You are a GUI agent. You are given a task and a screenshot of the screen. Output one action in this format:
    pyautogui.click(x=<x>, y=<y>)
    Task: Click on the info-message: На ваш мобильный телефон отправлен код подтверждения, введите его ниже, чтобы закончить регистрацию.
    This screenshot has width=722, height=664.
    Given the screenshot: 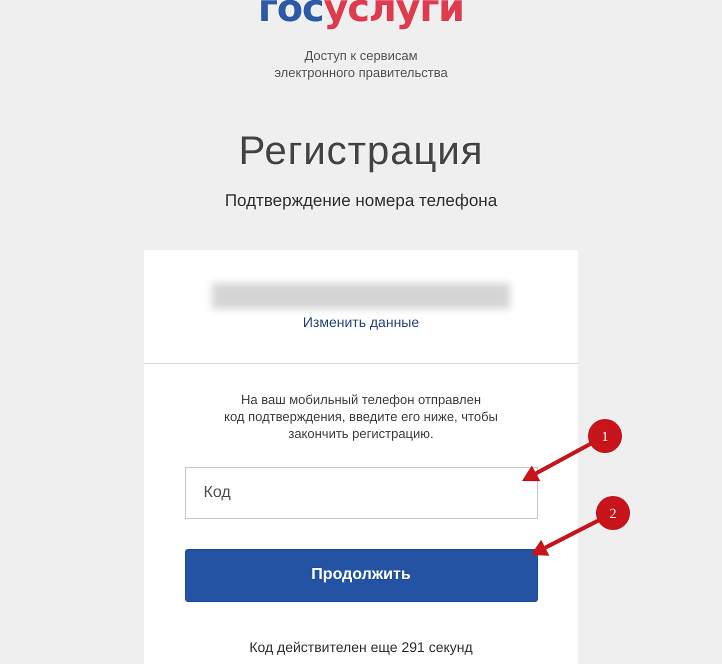 What is the action you would take?
    pyautogui.click(x=361, y=416)
    